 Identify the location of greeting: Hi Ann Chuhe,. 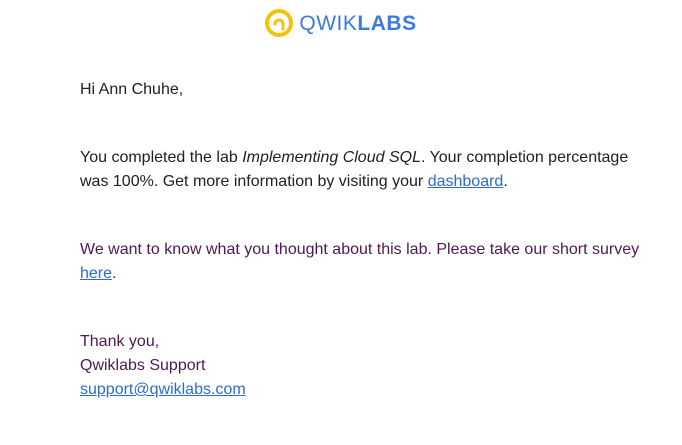
(132, 89).